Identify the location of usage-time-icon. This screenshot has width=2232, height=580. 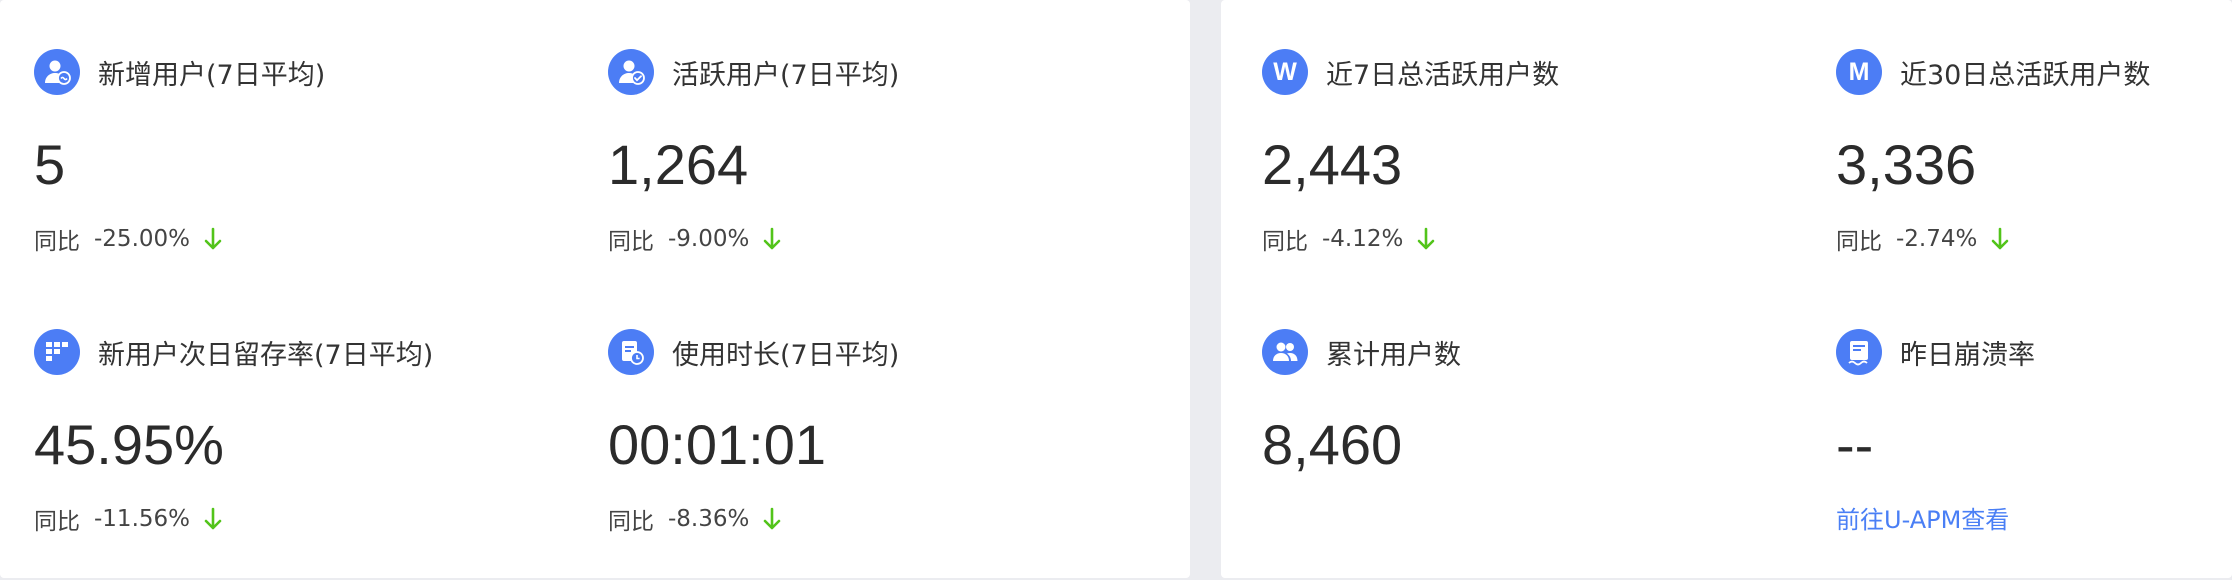
(631, 352).